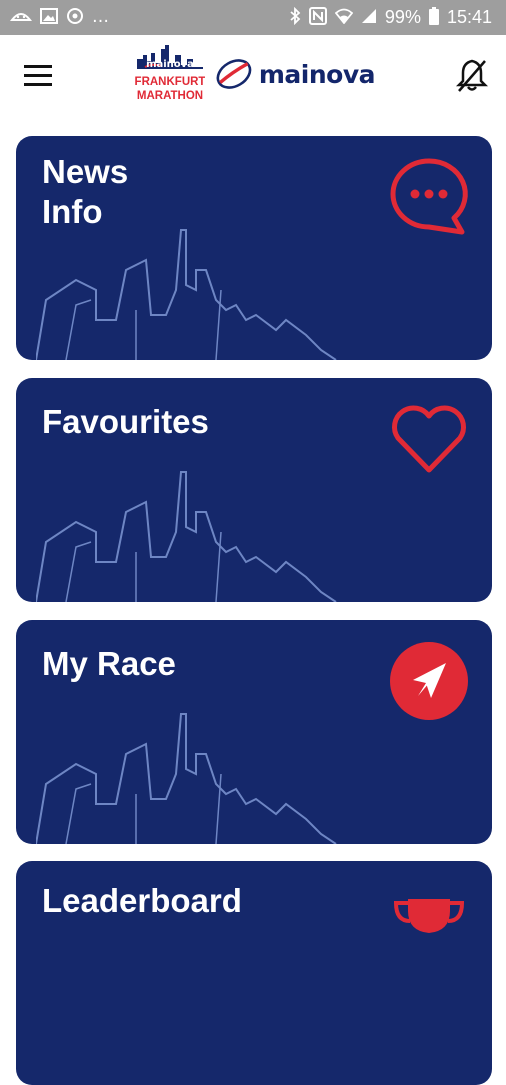 This screenshot has height=1085, width=506. What do you see at coordinates (234, 74) in the screenshot?
I see `mainova-swoosh-icon` at bounding box center [234, 74].